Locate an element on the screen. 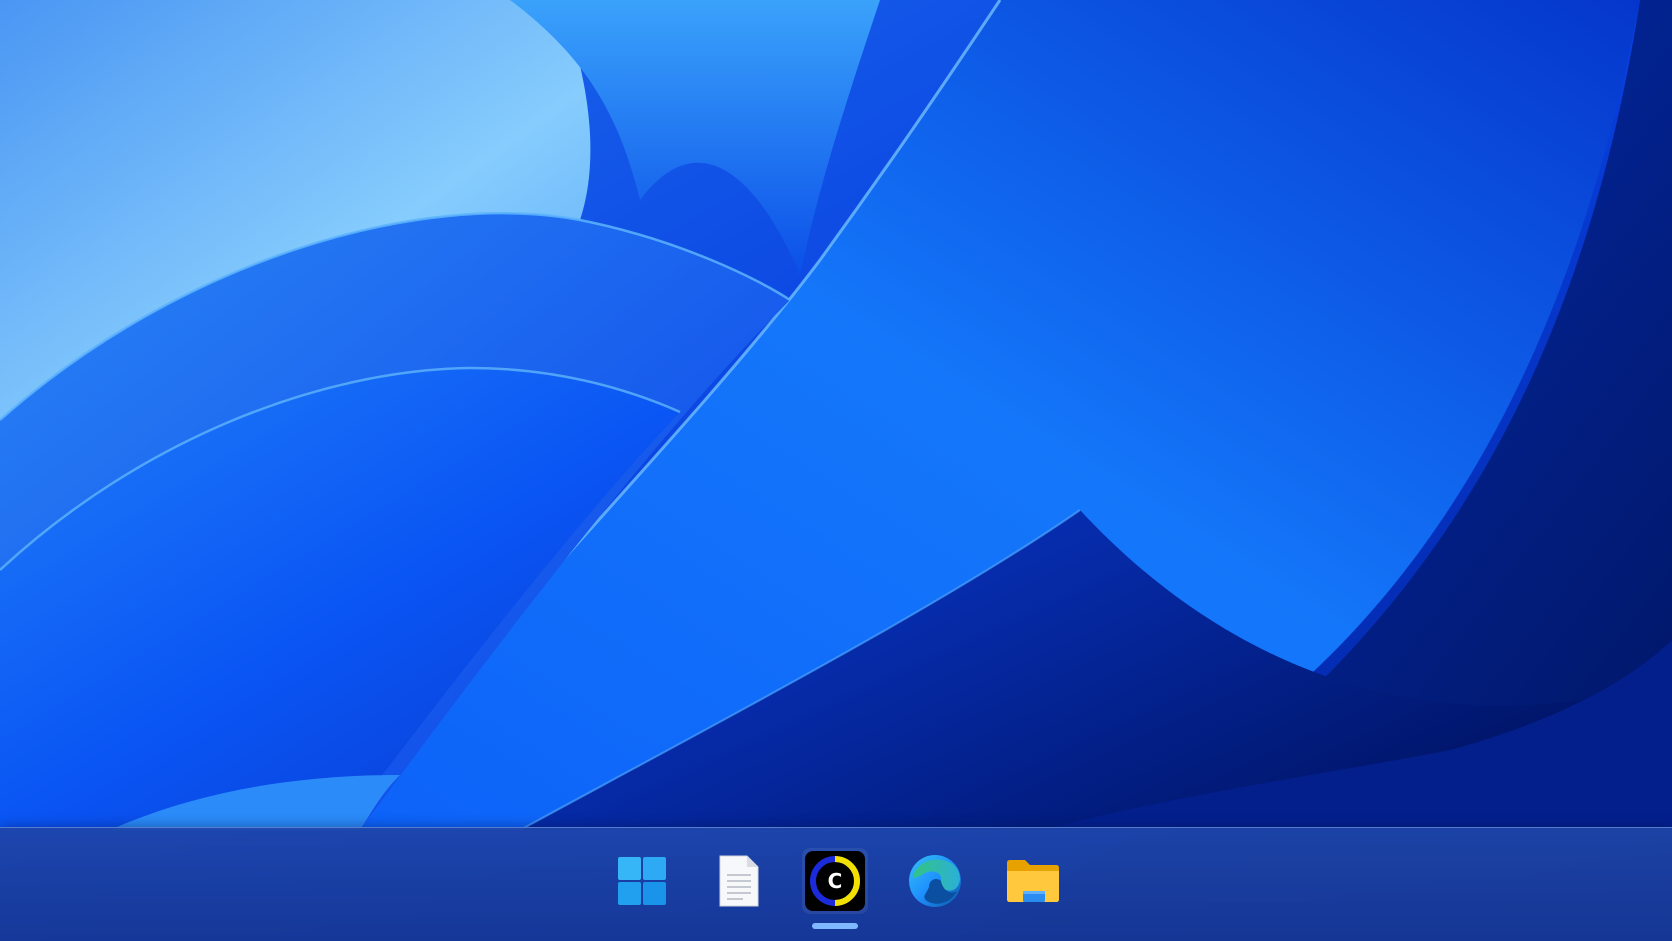 The image size is (1672, 941). file-explorer-button is located at coordinates (1033, 881).